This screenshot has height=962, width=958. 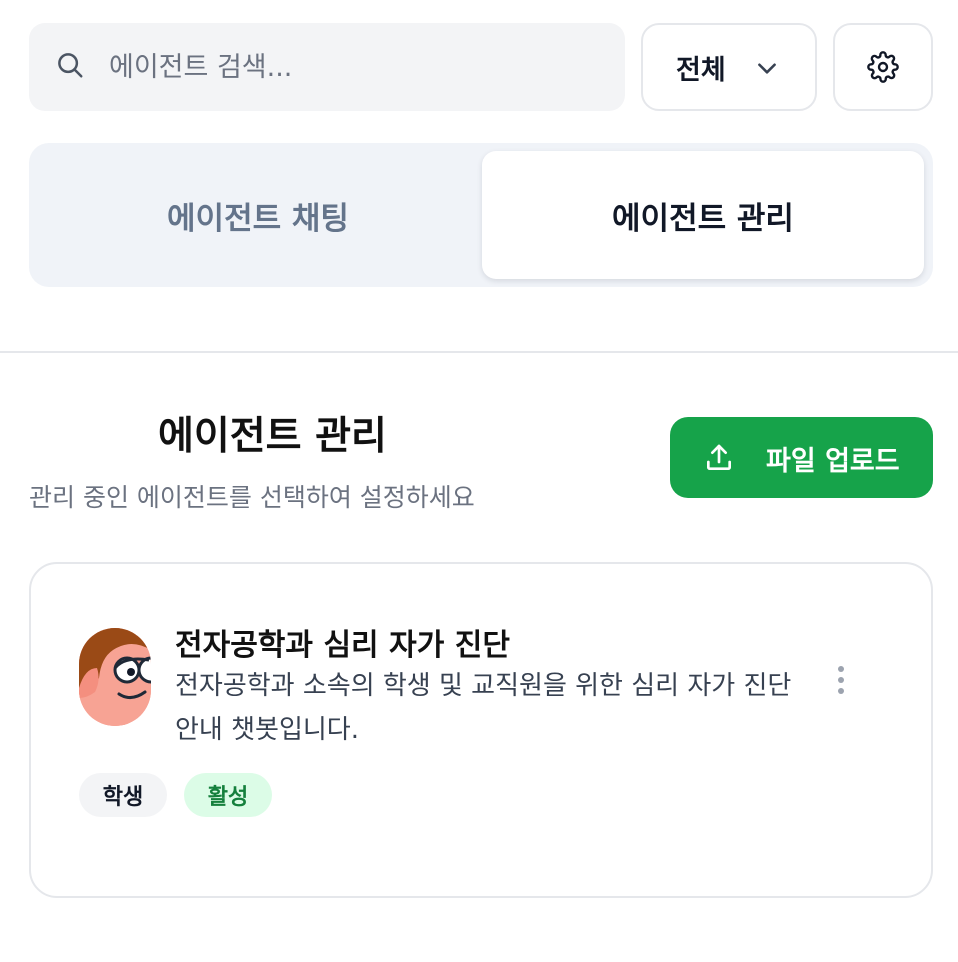 I want to click on agent-name: 전자공학과 심리 자가 진단, so click(x=342, y=645).